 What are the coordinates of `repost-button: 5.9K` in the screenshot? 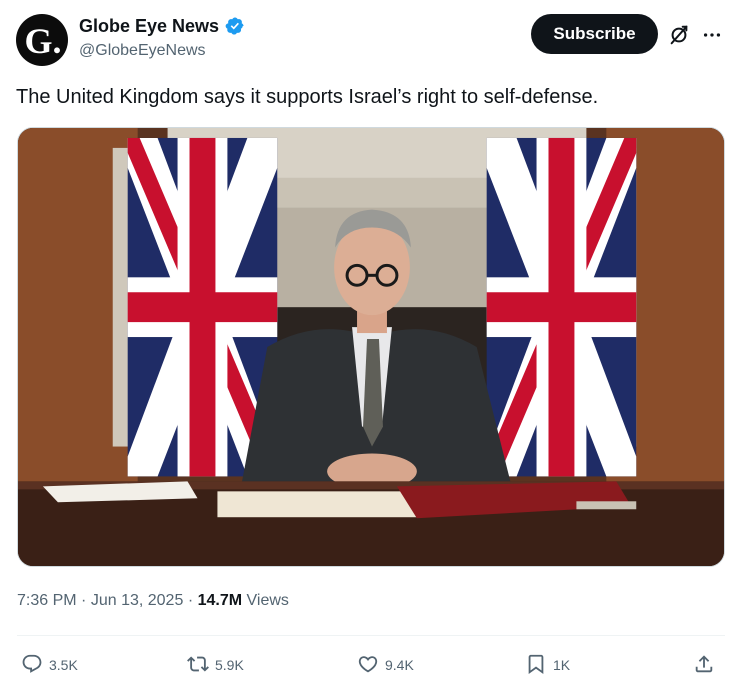 It's located at (215, 665).